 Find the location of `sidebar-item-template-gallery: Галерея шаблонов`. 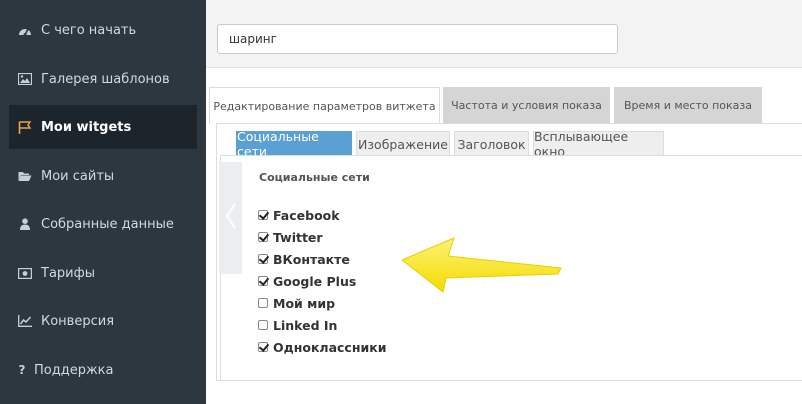

sidebar-item-template-gallery: Галерея шаблонов is located at coordinates (103, 79).